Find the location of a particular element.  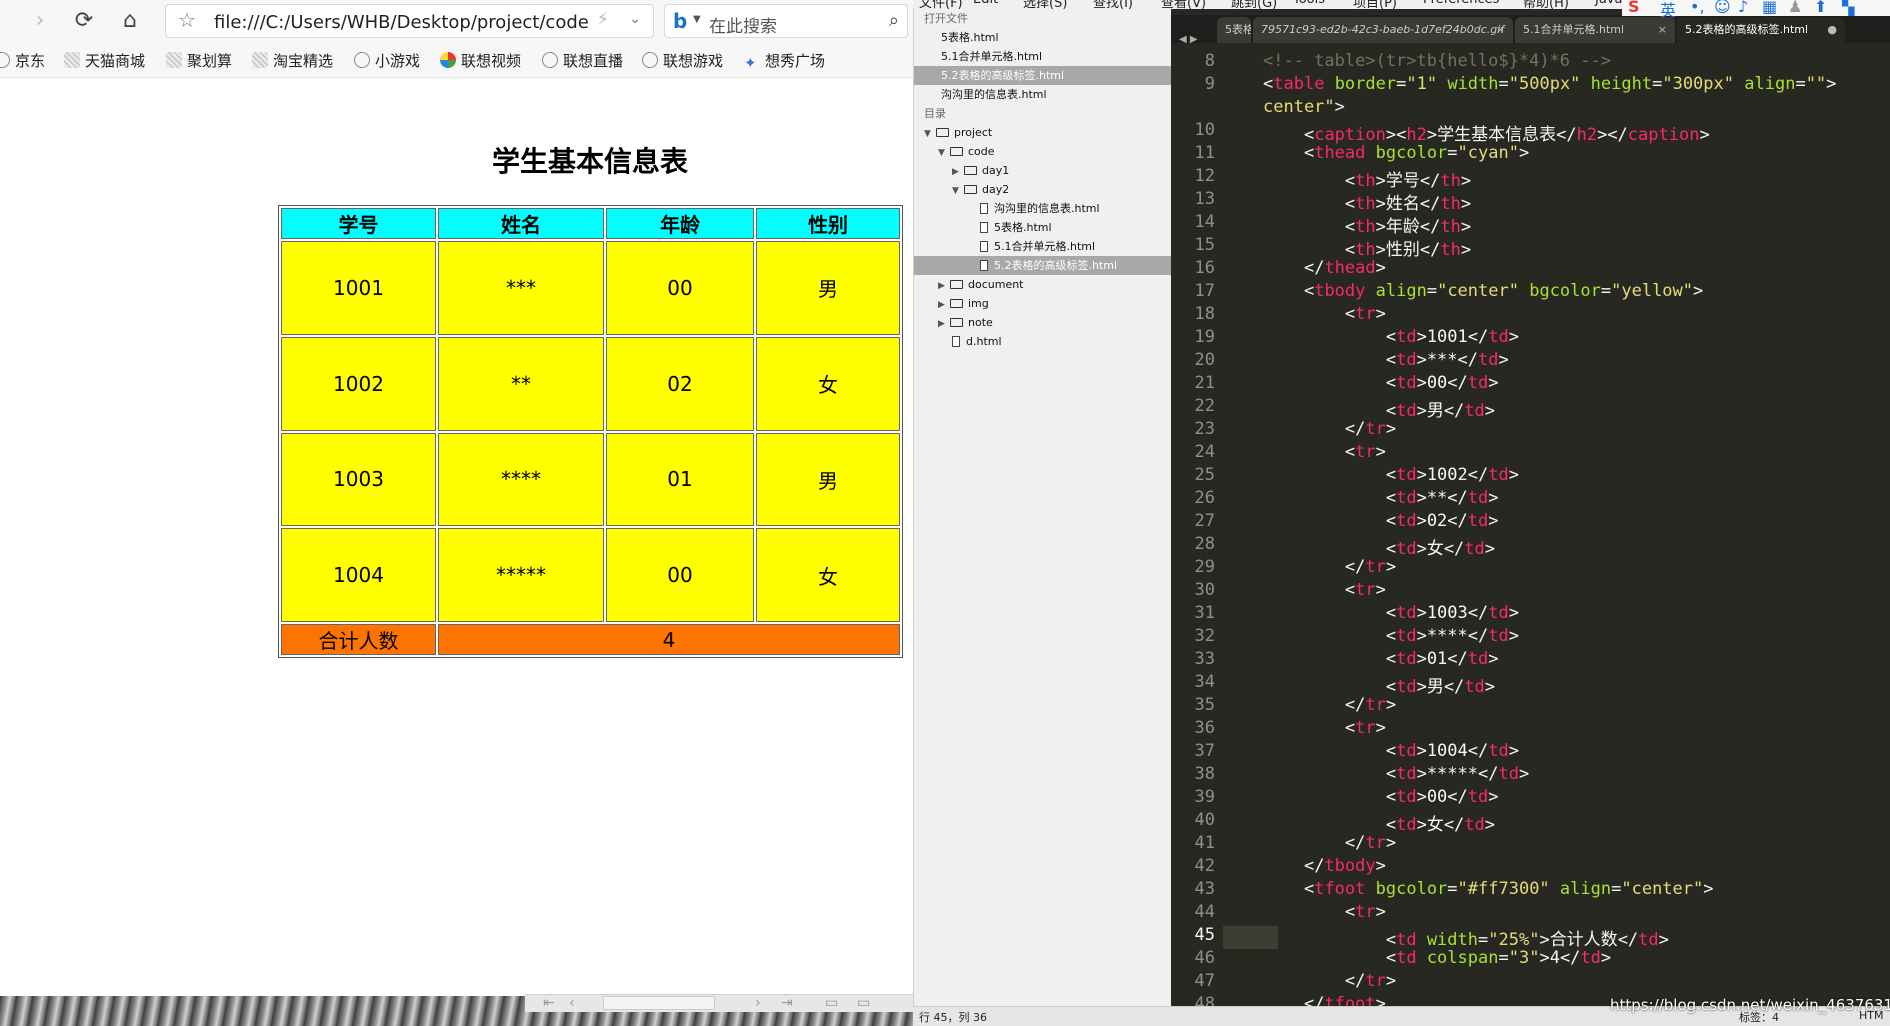

code-line: <th>性别</th> is located at coordinates (1367, 247).